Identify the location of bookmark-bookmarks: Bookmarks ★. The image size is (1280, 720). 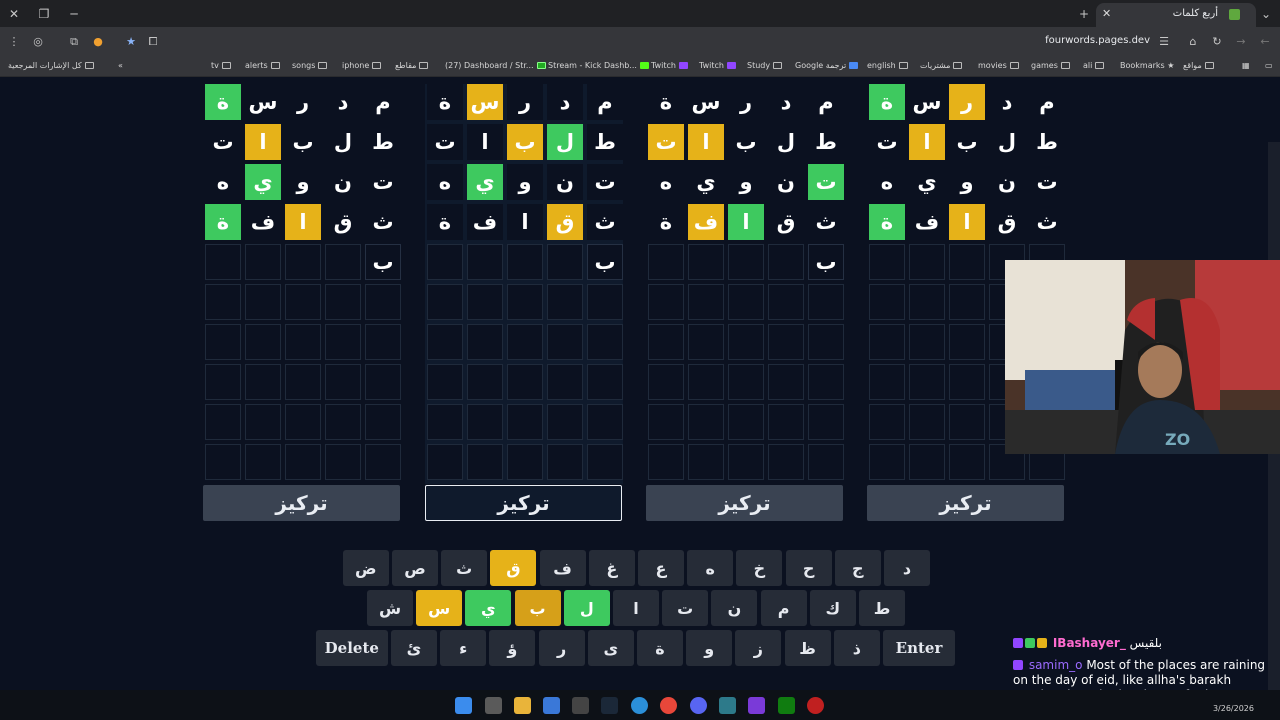
(1147, 65).